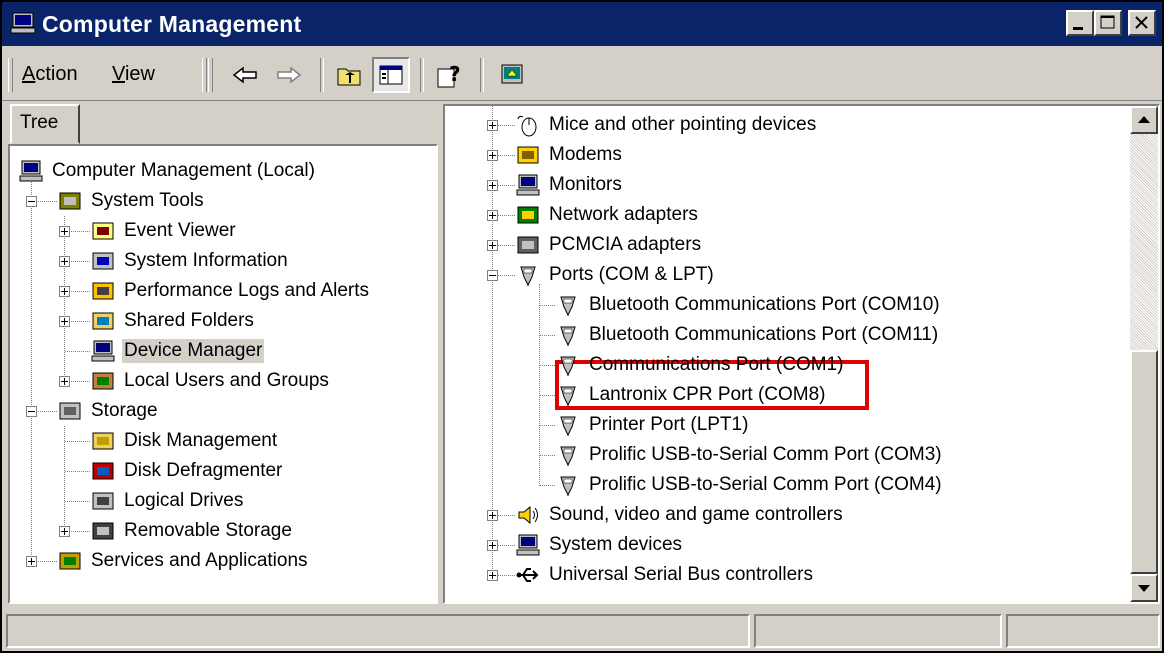 The height and width of the screenshot is (653, 1164). What do you see at coordinates (133, 74) in the screenshot?
I see `menu-view: View` at bounding box center [133, 74].